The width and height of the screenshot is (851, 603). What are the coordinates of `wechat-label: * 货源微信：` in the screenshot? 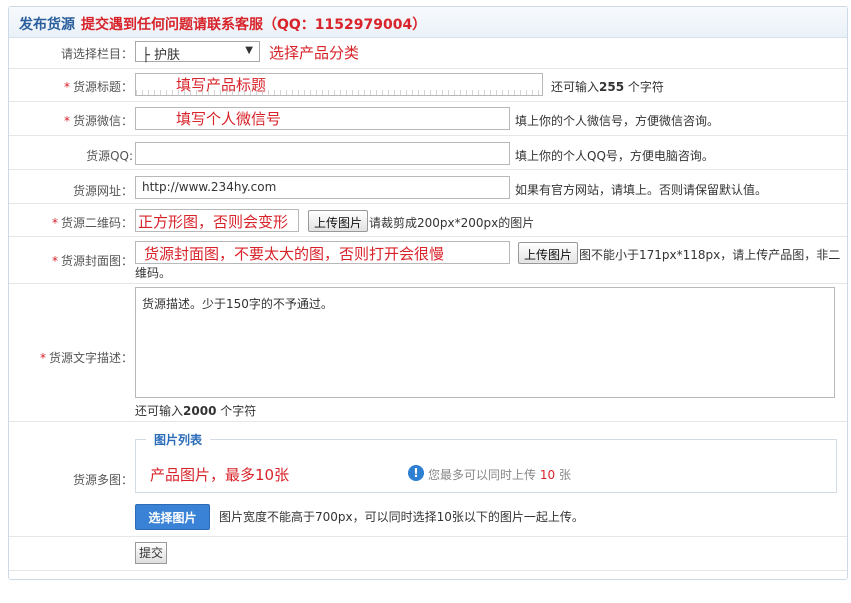 It's located at (98, 121).